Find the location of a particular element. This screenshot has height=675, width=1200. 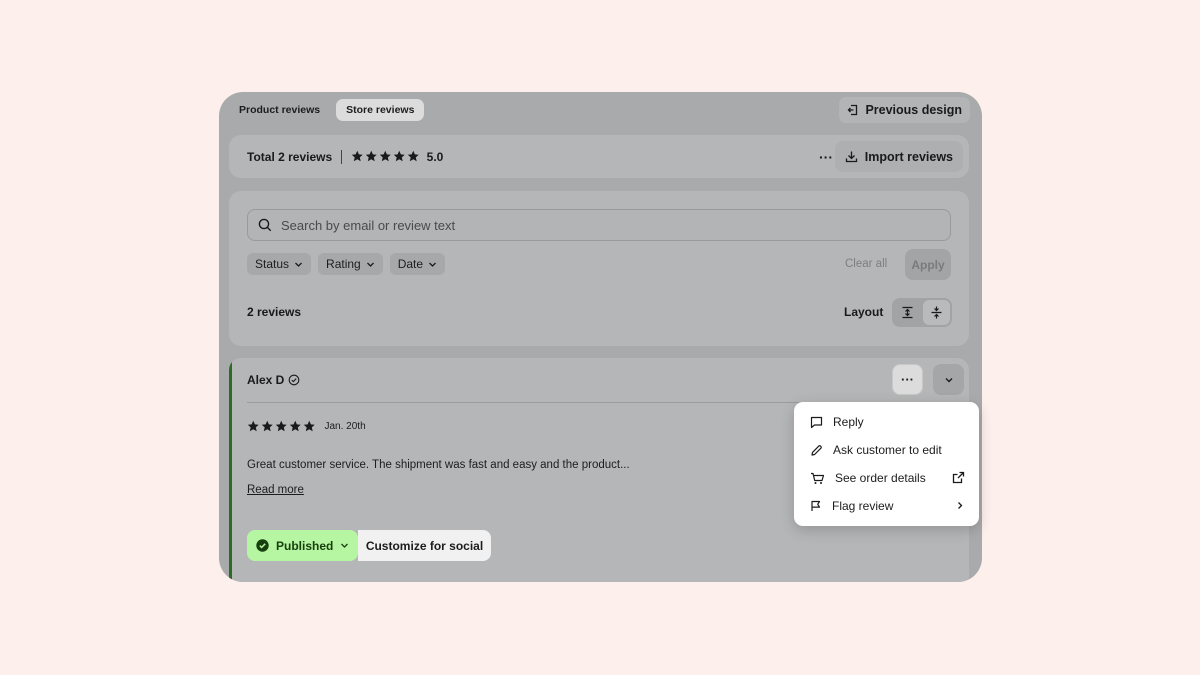

reviewer-name: Alex D is located at coordinates (266, 380).